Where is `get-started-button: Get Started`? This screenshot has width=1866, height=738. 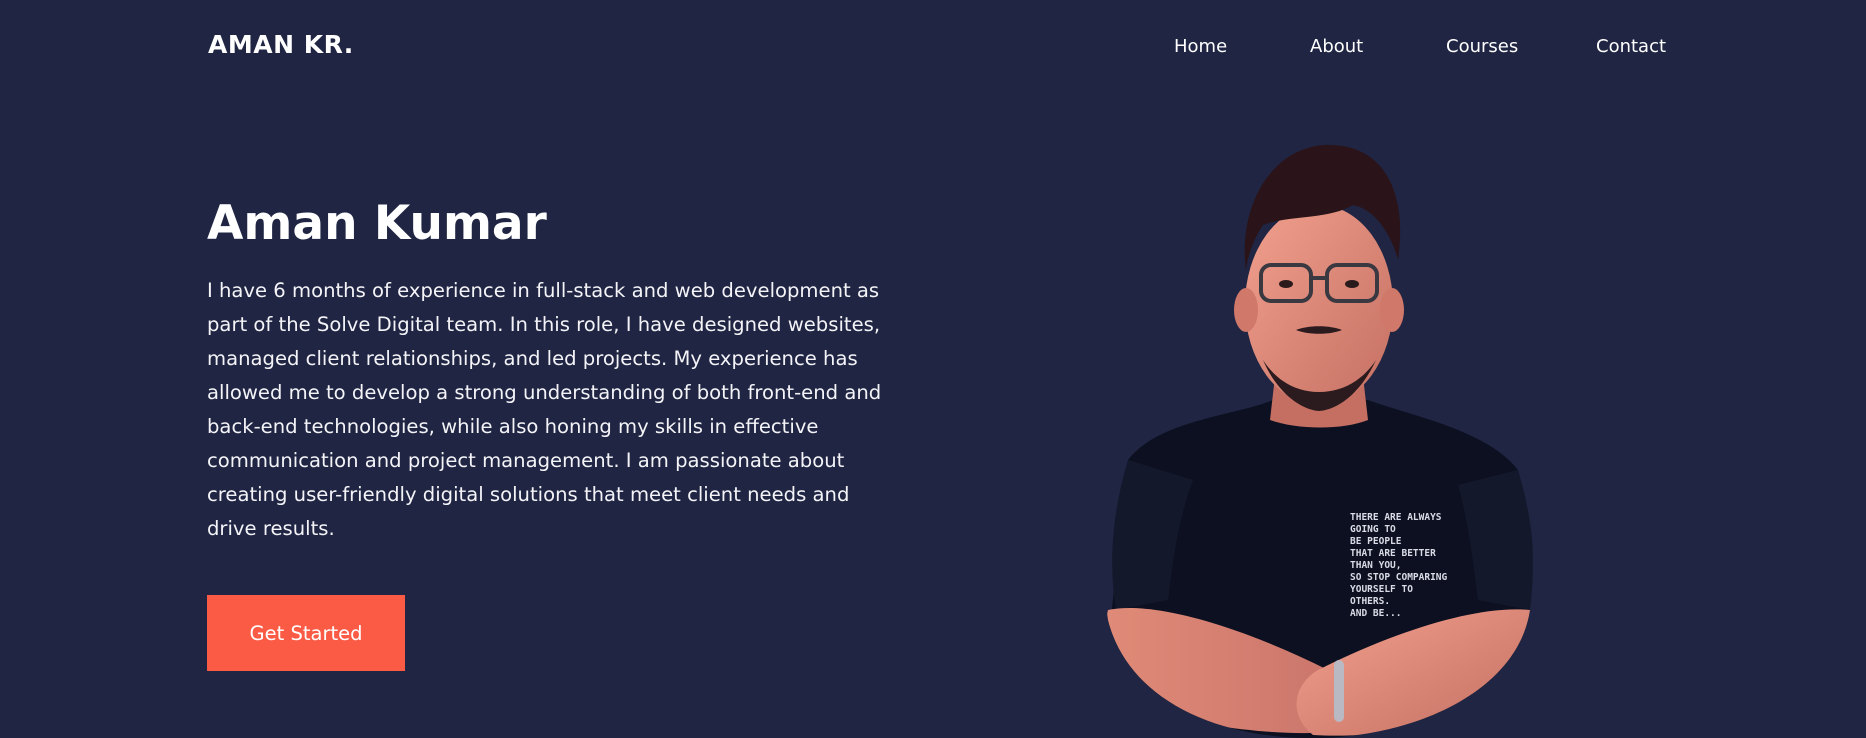
get-started-button: Get Started is located at coordinates (306, 633).